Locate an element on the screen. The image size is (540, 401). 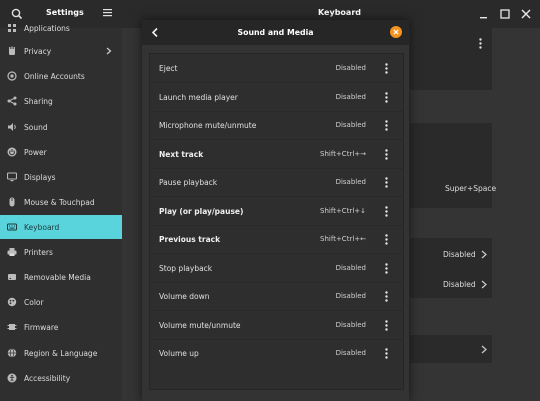
sidebar-item-label: Region & Language is located at coordinates (61, 353).